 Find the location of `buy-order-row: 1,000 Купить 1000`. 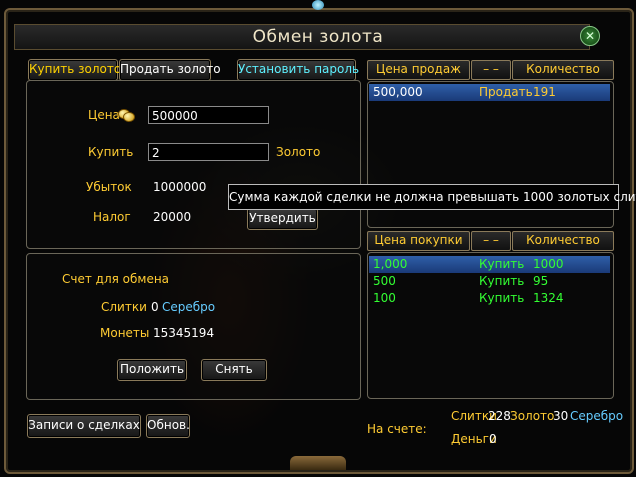

buy-order-row: 1,000 Купить 1000 is located at coordinates (489, 264).